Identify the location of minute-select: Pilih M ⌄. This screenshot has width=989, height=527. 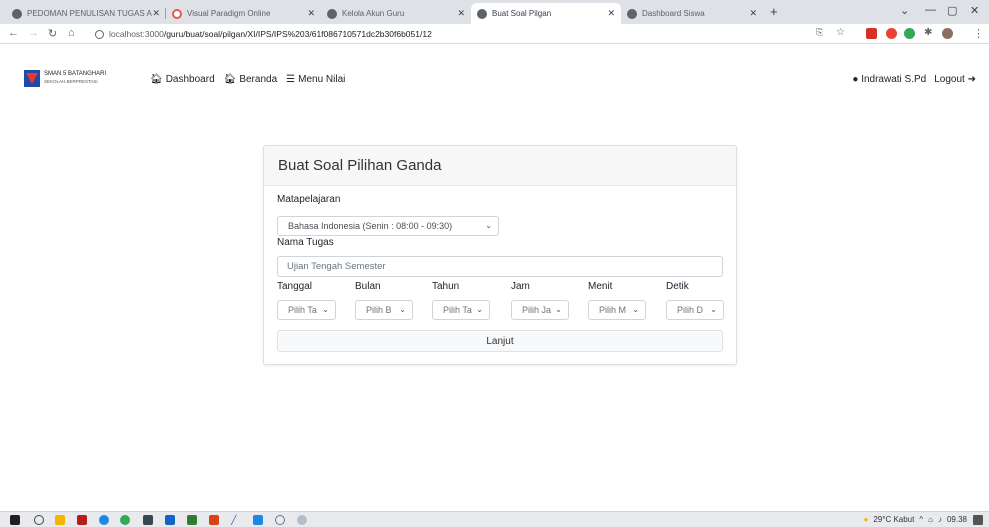
(617, 310).